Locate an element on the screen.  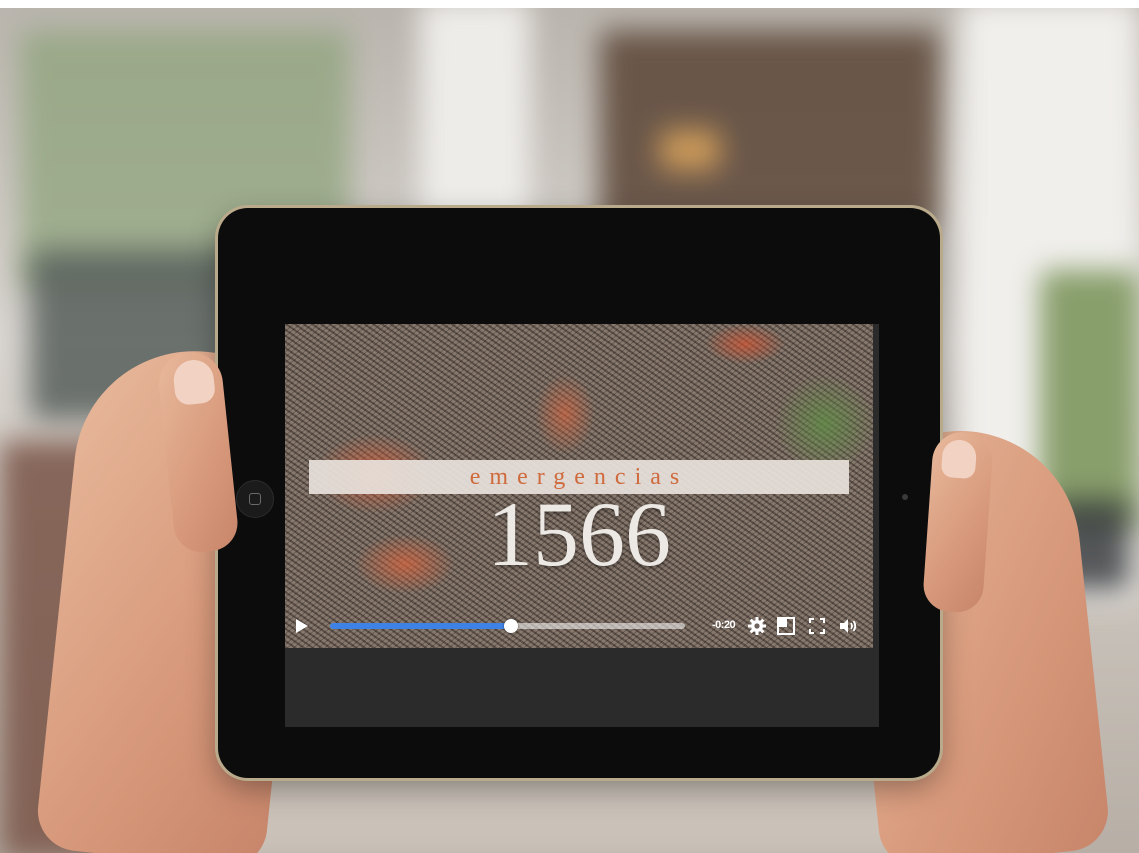
tablet-home-button is located at coordinates (255, 499).